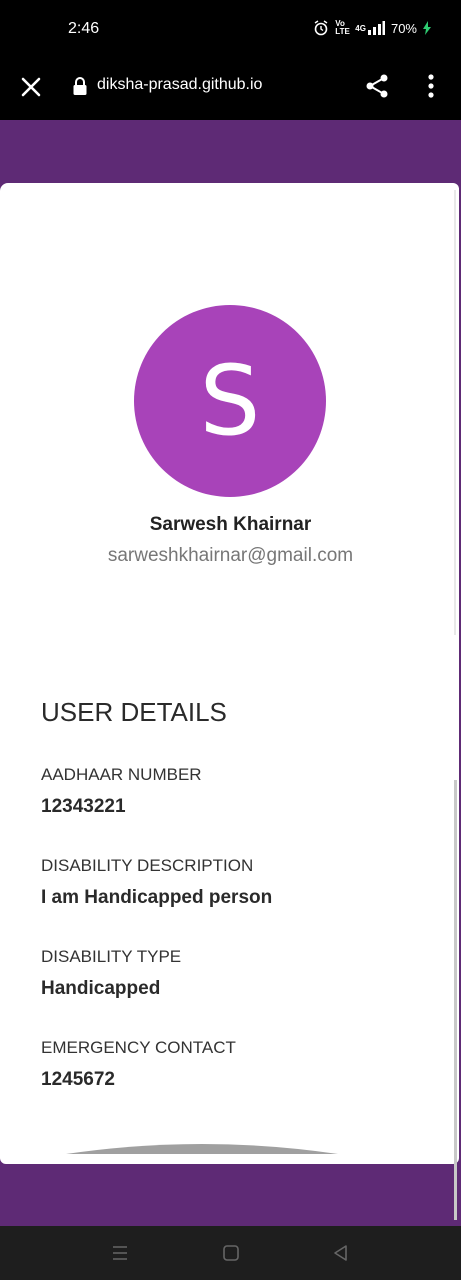 The height and width of the screenshot is (1280, 461). What do you see at coordinates (157, 897) in the screenshot?
I see `disability-description-value: I am Handicapped person` at bounding box center [157, 897].